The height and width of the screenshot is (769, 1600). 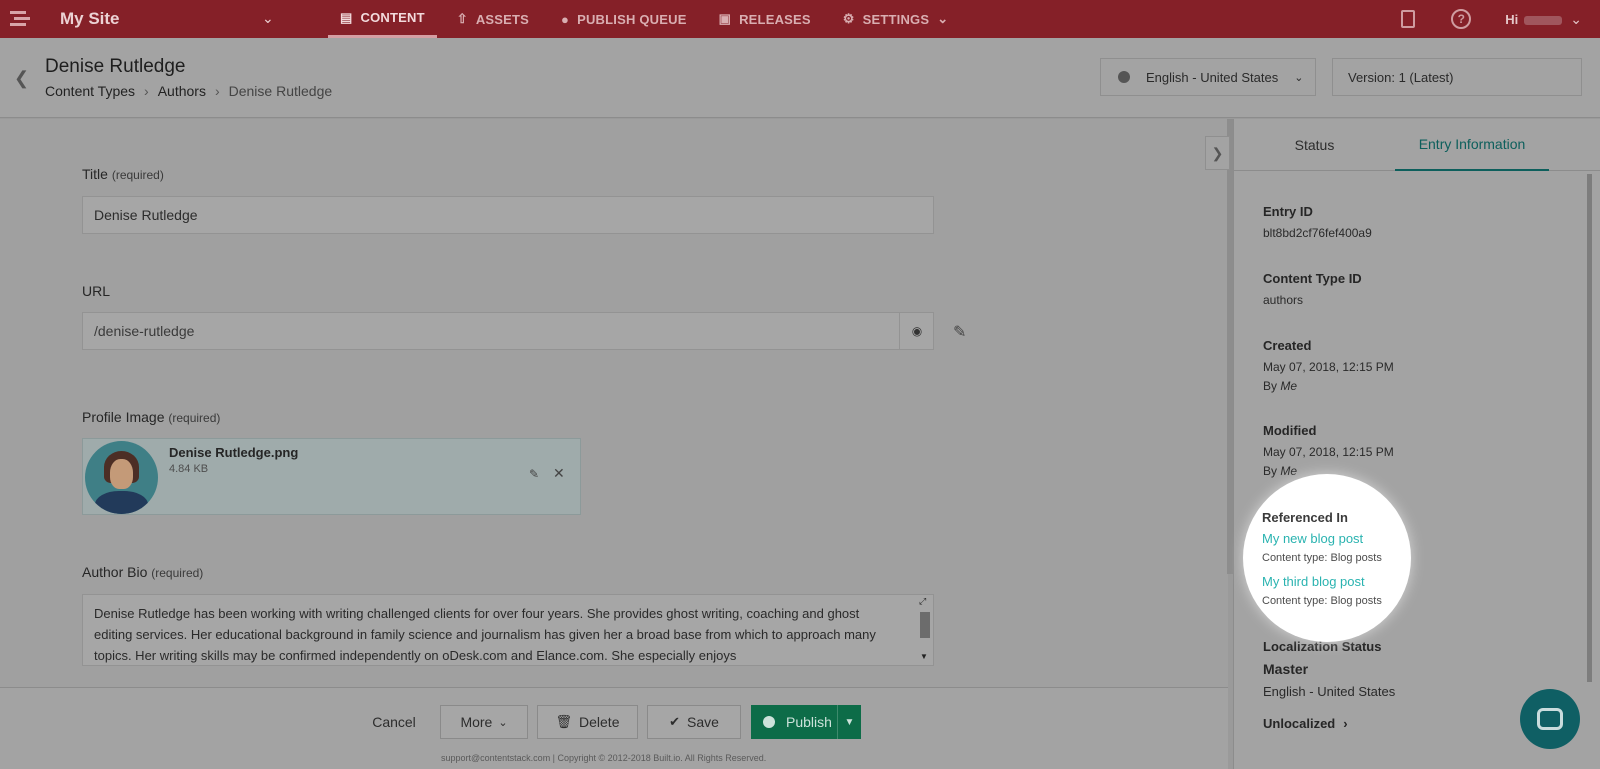 What do you see at coordinates (392, 17) in the screenshot?
I see `nav-content-label: CONTENT` at bounding box center [392, 17].